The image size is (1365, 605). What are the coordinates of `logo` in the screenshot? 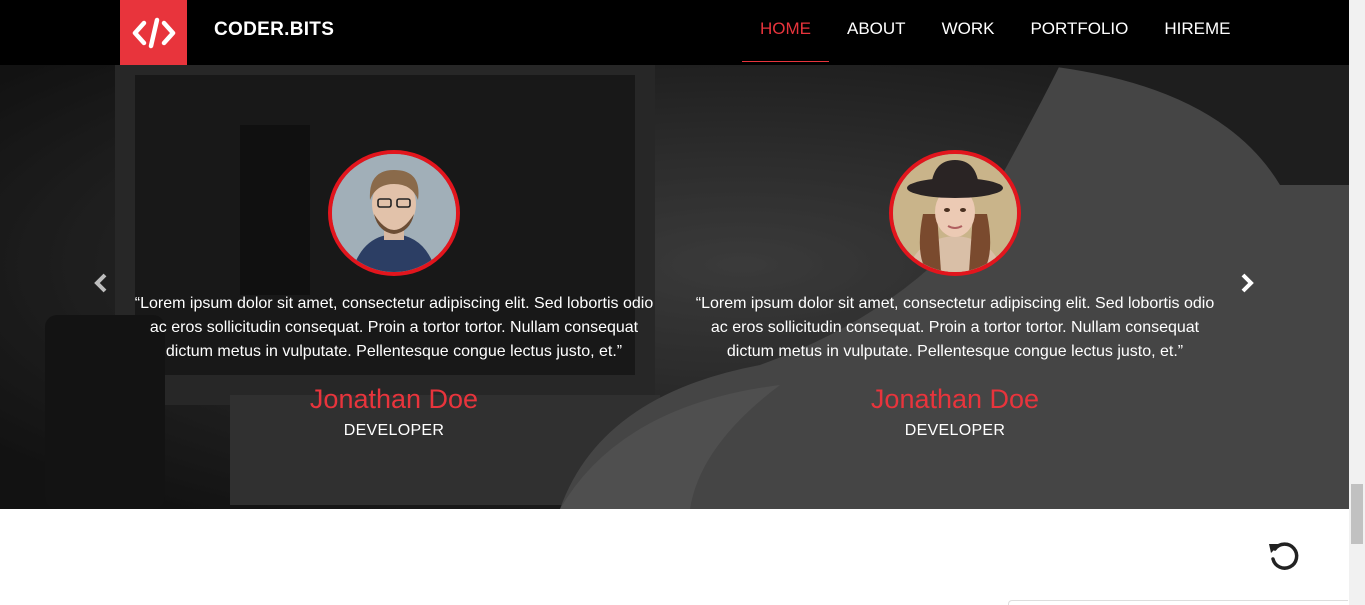 It's located at (153, 32).